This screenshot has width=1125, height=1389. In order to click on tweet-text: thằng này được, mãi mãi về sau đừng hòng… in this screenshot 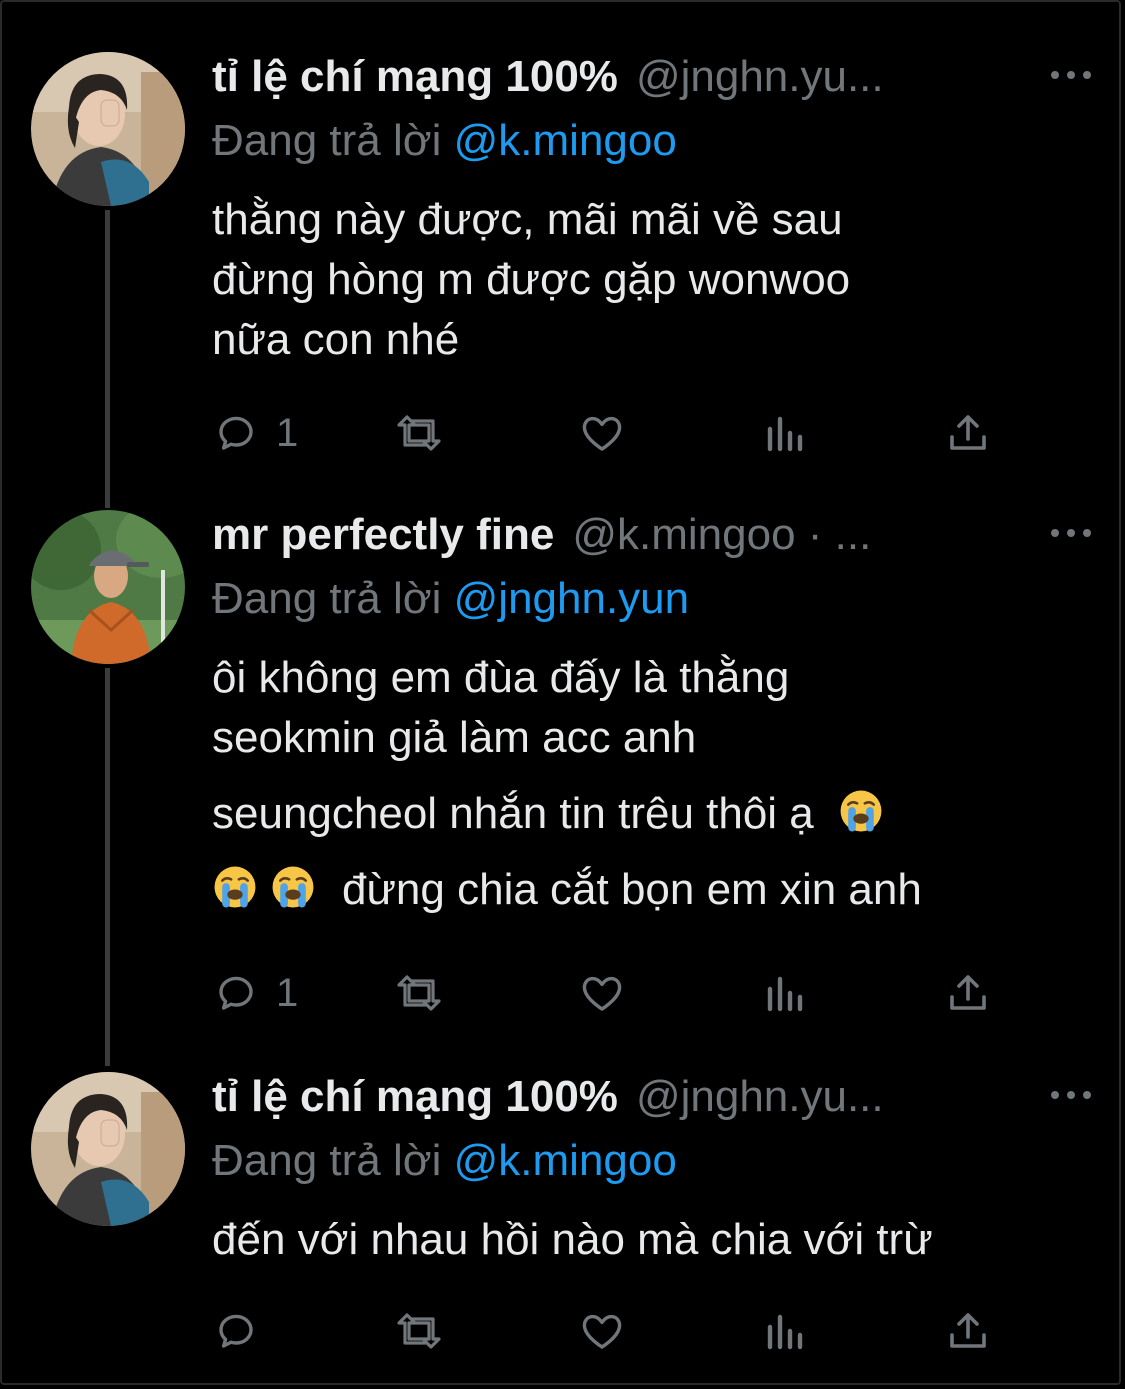, I will do `click(648, 280)`.